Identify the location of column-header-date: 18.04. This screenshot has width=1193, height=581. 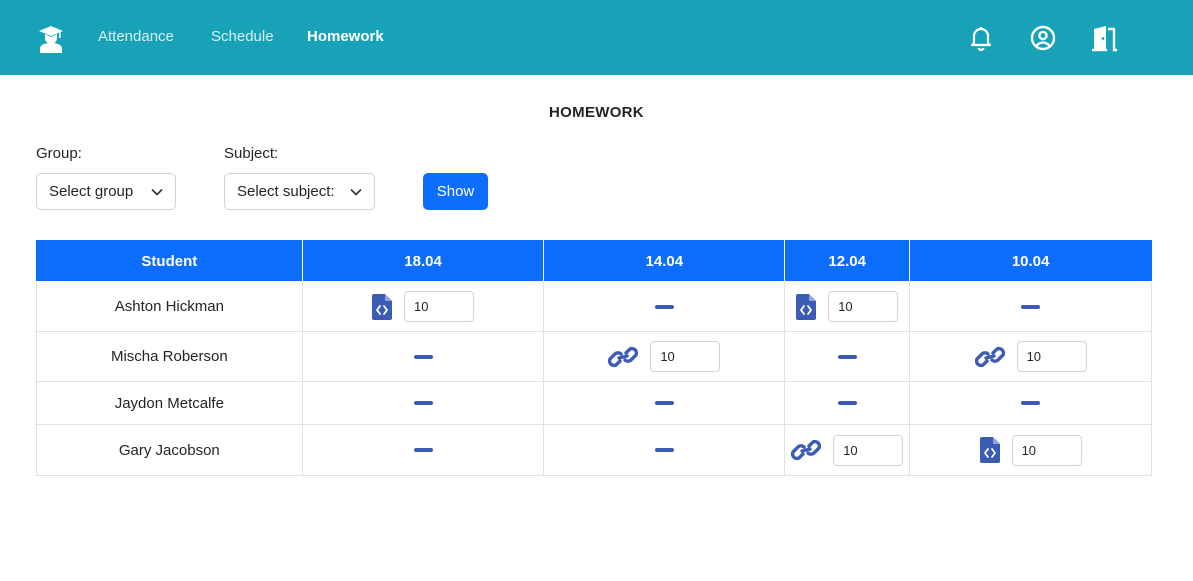
(423, 261).